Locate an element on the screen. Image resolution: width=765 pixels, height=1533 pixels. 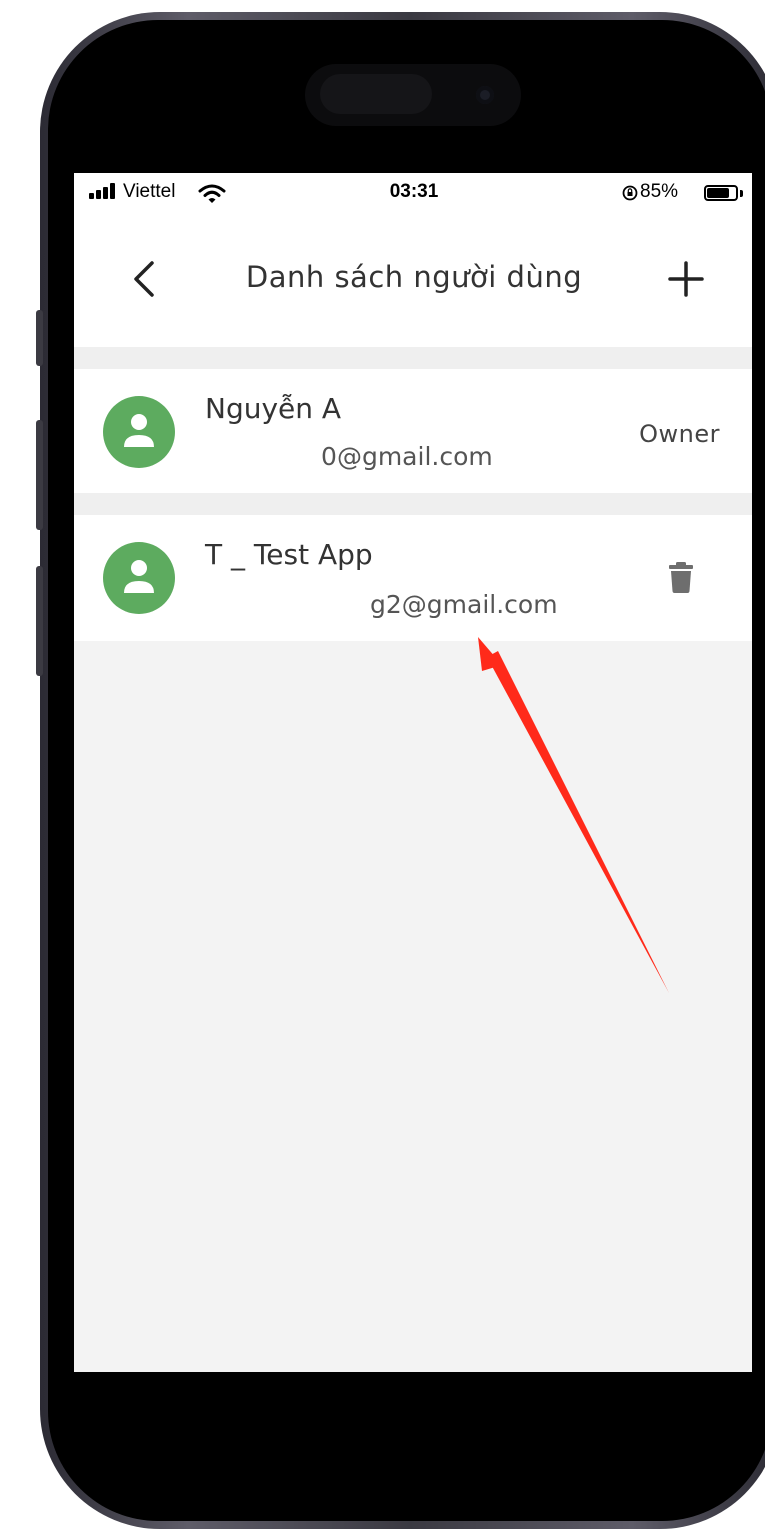
battery-level-fill is located at coordinates (718, 193).